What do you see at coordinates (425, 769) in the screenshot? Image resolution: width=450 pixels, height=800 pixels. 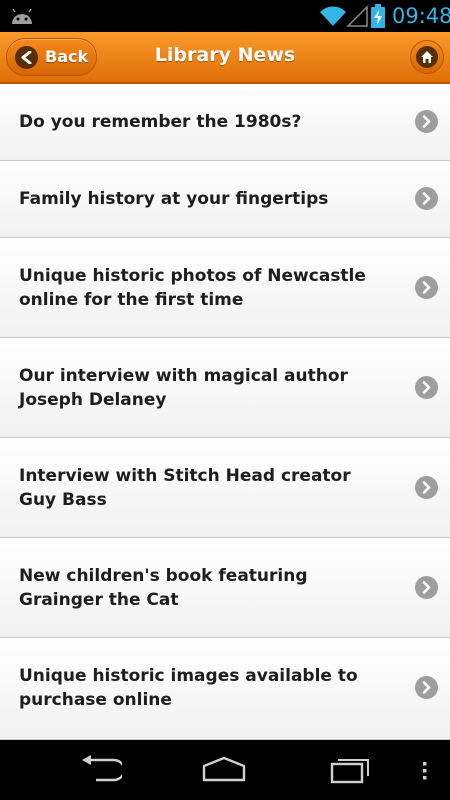 I see `overflow-menu-icon` at bounding box center [425, 769].